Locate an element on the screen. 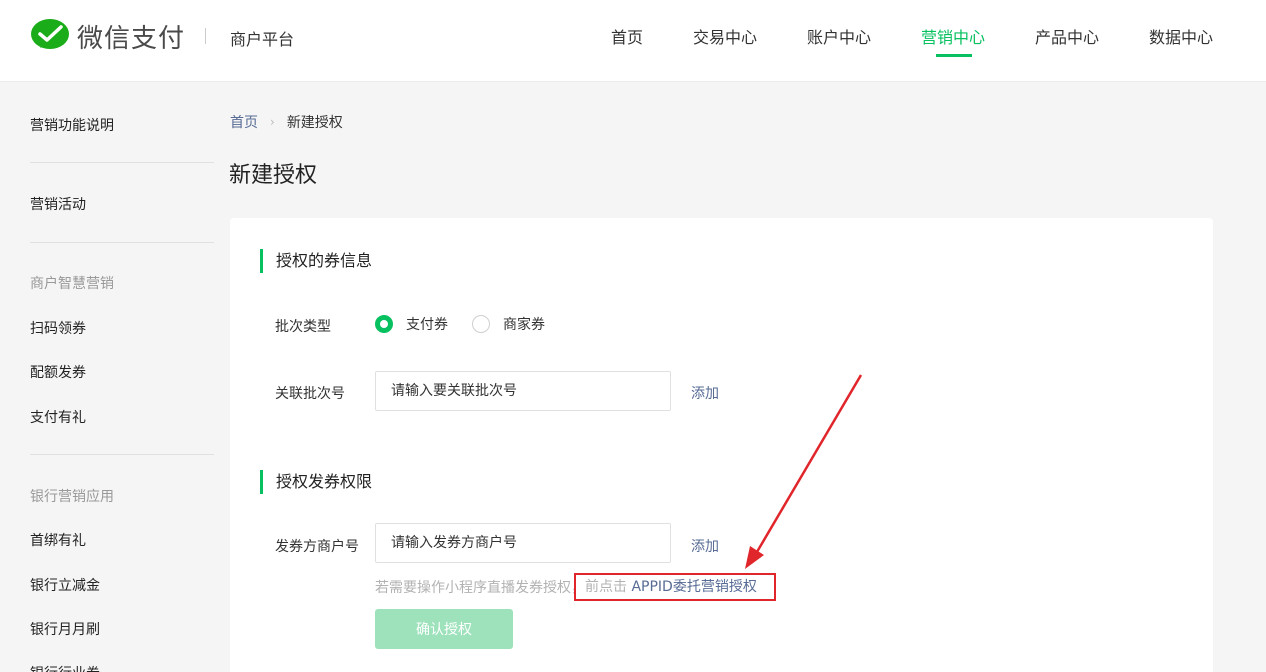 This screenshot has height=672, width=1266. top-header: 微信支付 商户平台 首页 交易中心 账户中心 营销中心 产品中心 数据中心 is located at coordinates (633, 41).